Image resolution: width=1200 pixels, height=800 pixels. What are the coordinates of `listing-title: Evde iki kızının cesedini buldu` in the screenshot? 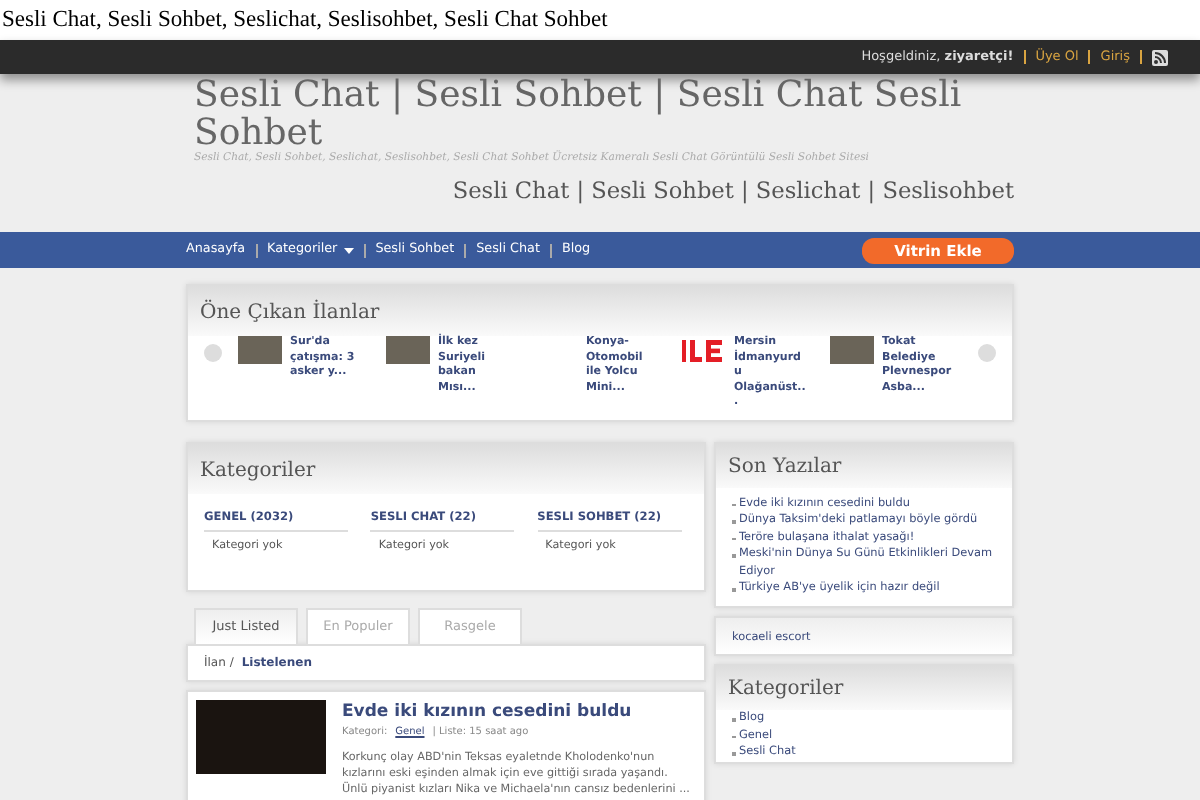 It's located at (519, 713).